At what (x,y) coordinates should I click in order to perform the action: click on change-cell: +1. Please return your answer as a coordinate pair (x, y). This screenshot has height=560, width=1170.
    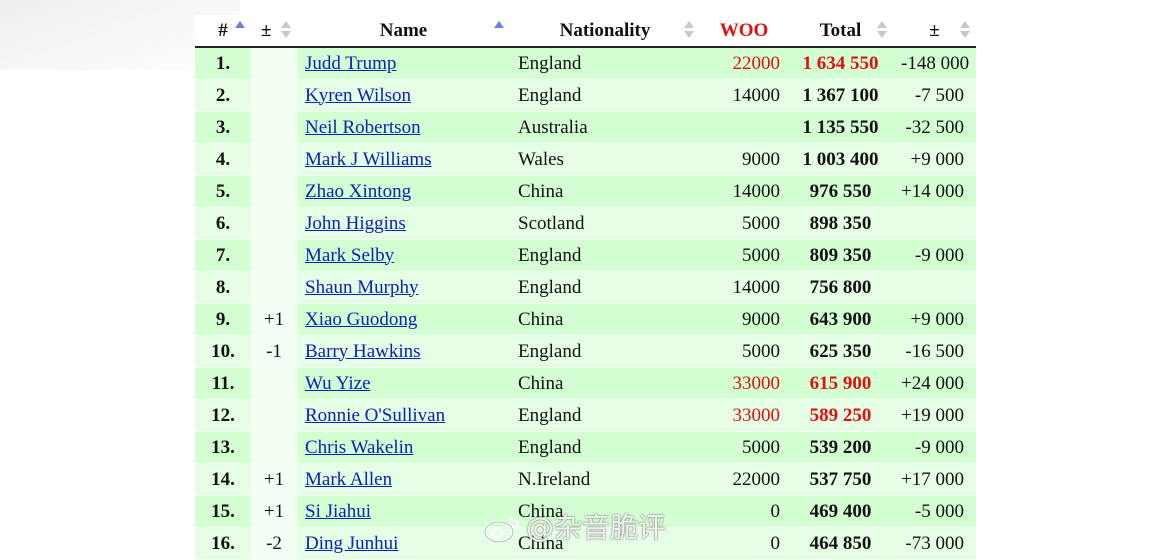
    Looking at the image, I should click on (274, 511).